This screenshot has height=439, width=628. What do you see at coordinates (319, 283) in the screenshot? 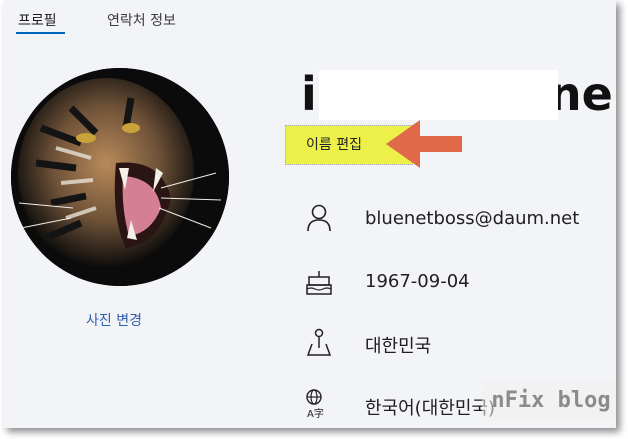
I see `birthday-cake-icon` at bounding box center [319, 283].